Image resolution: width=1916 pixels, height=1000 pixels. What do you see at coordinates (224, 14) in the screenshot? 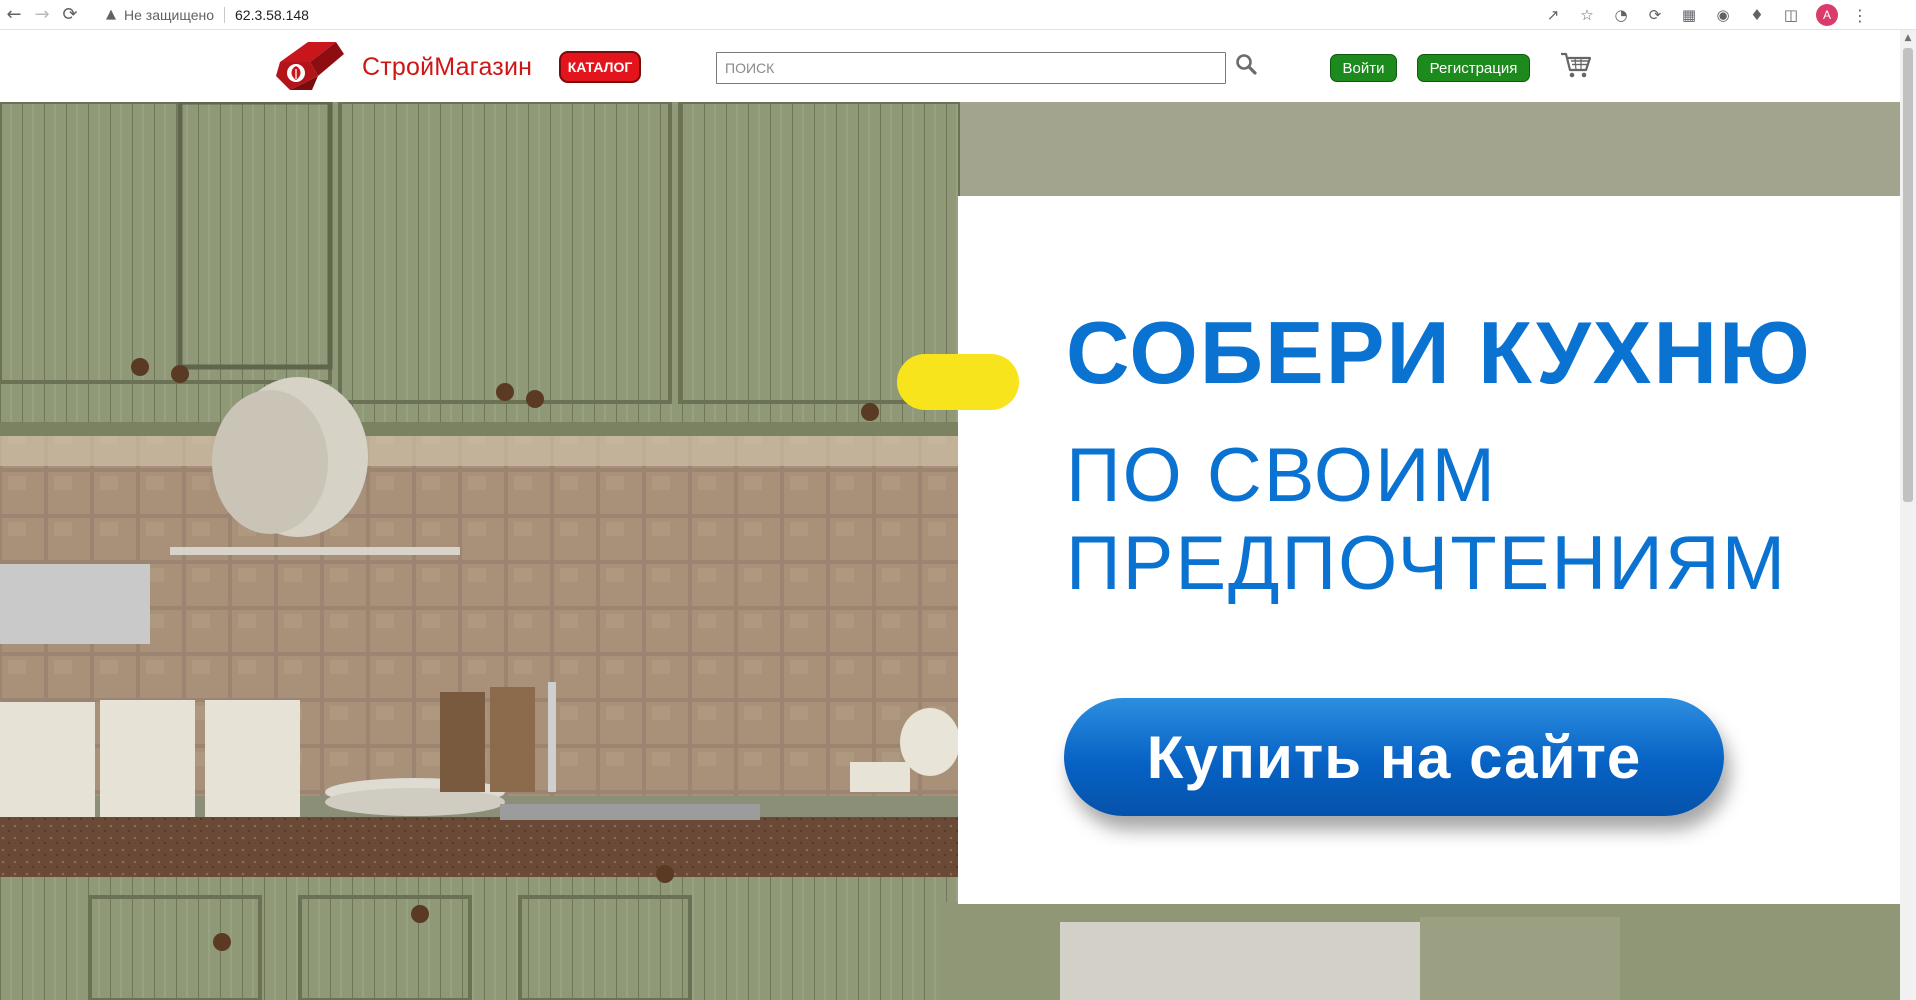
I see `address-separator` at bounding box center [224, 14].